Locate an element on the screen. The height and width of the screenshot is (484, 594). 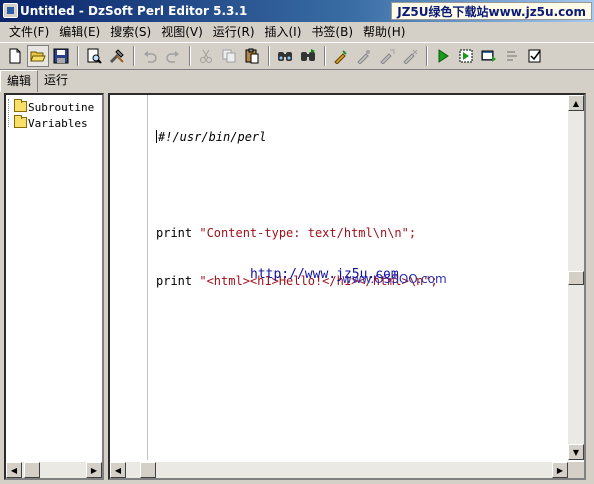
save-button is located at coordinates (61, 56).